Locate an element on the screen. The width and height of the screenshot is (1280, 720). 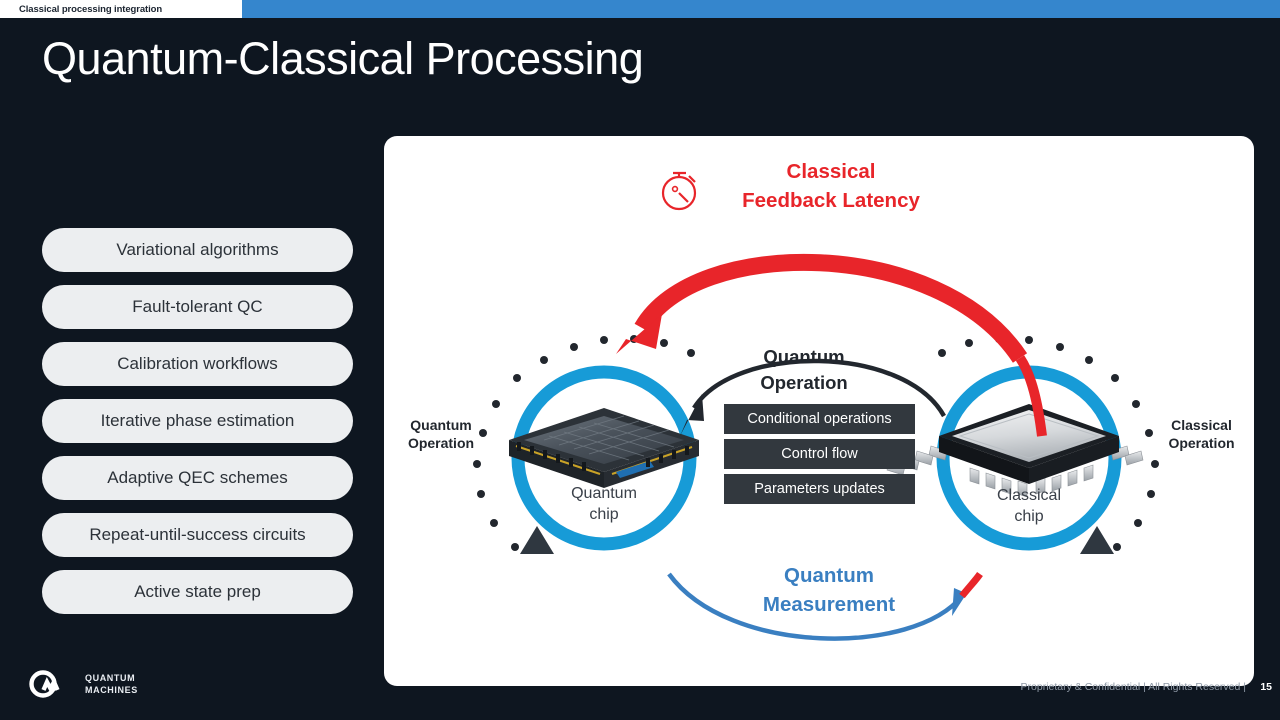
latency-heading-line2: Feedback Latency is located at coordinates (831, 201).